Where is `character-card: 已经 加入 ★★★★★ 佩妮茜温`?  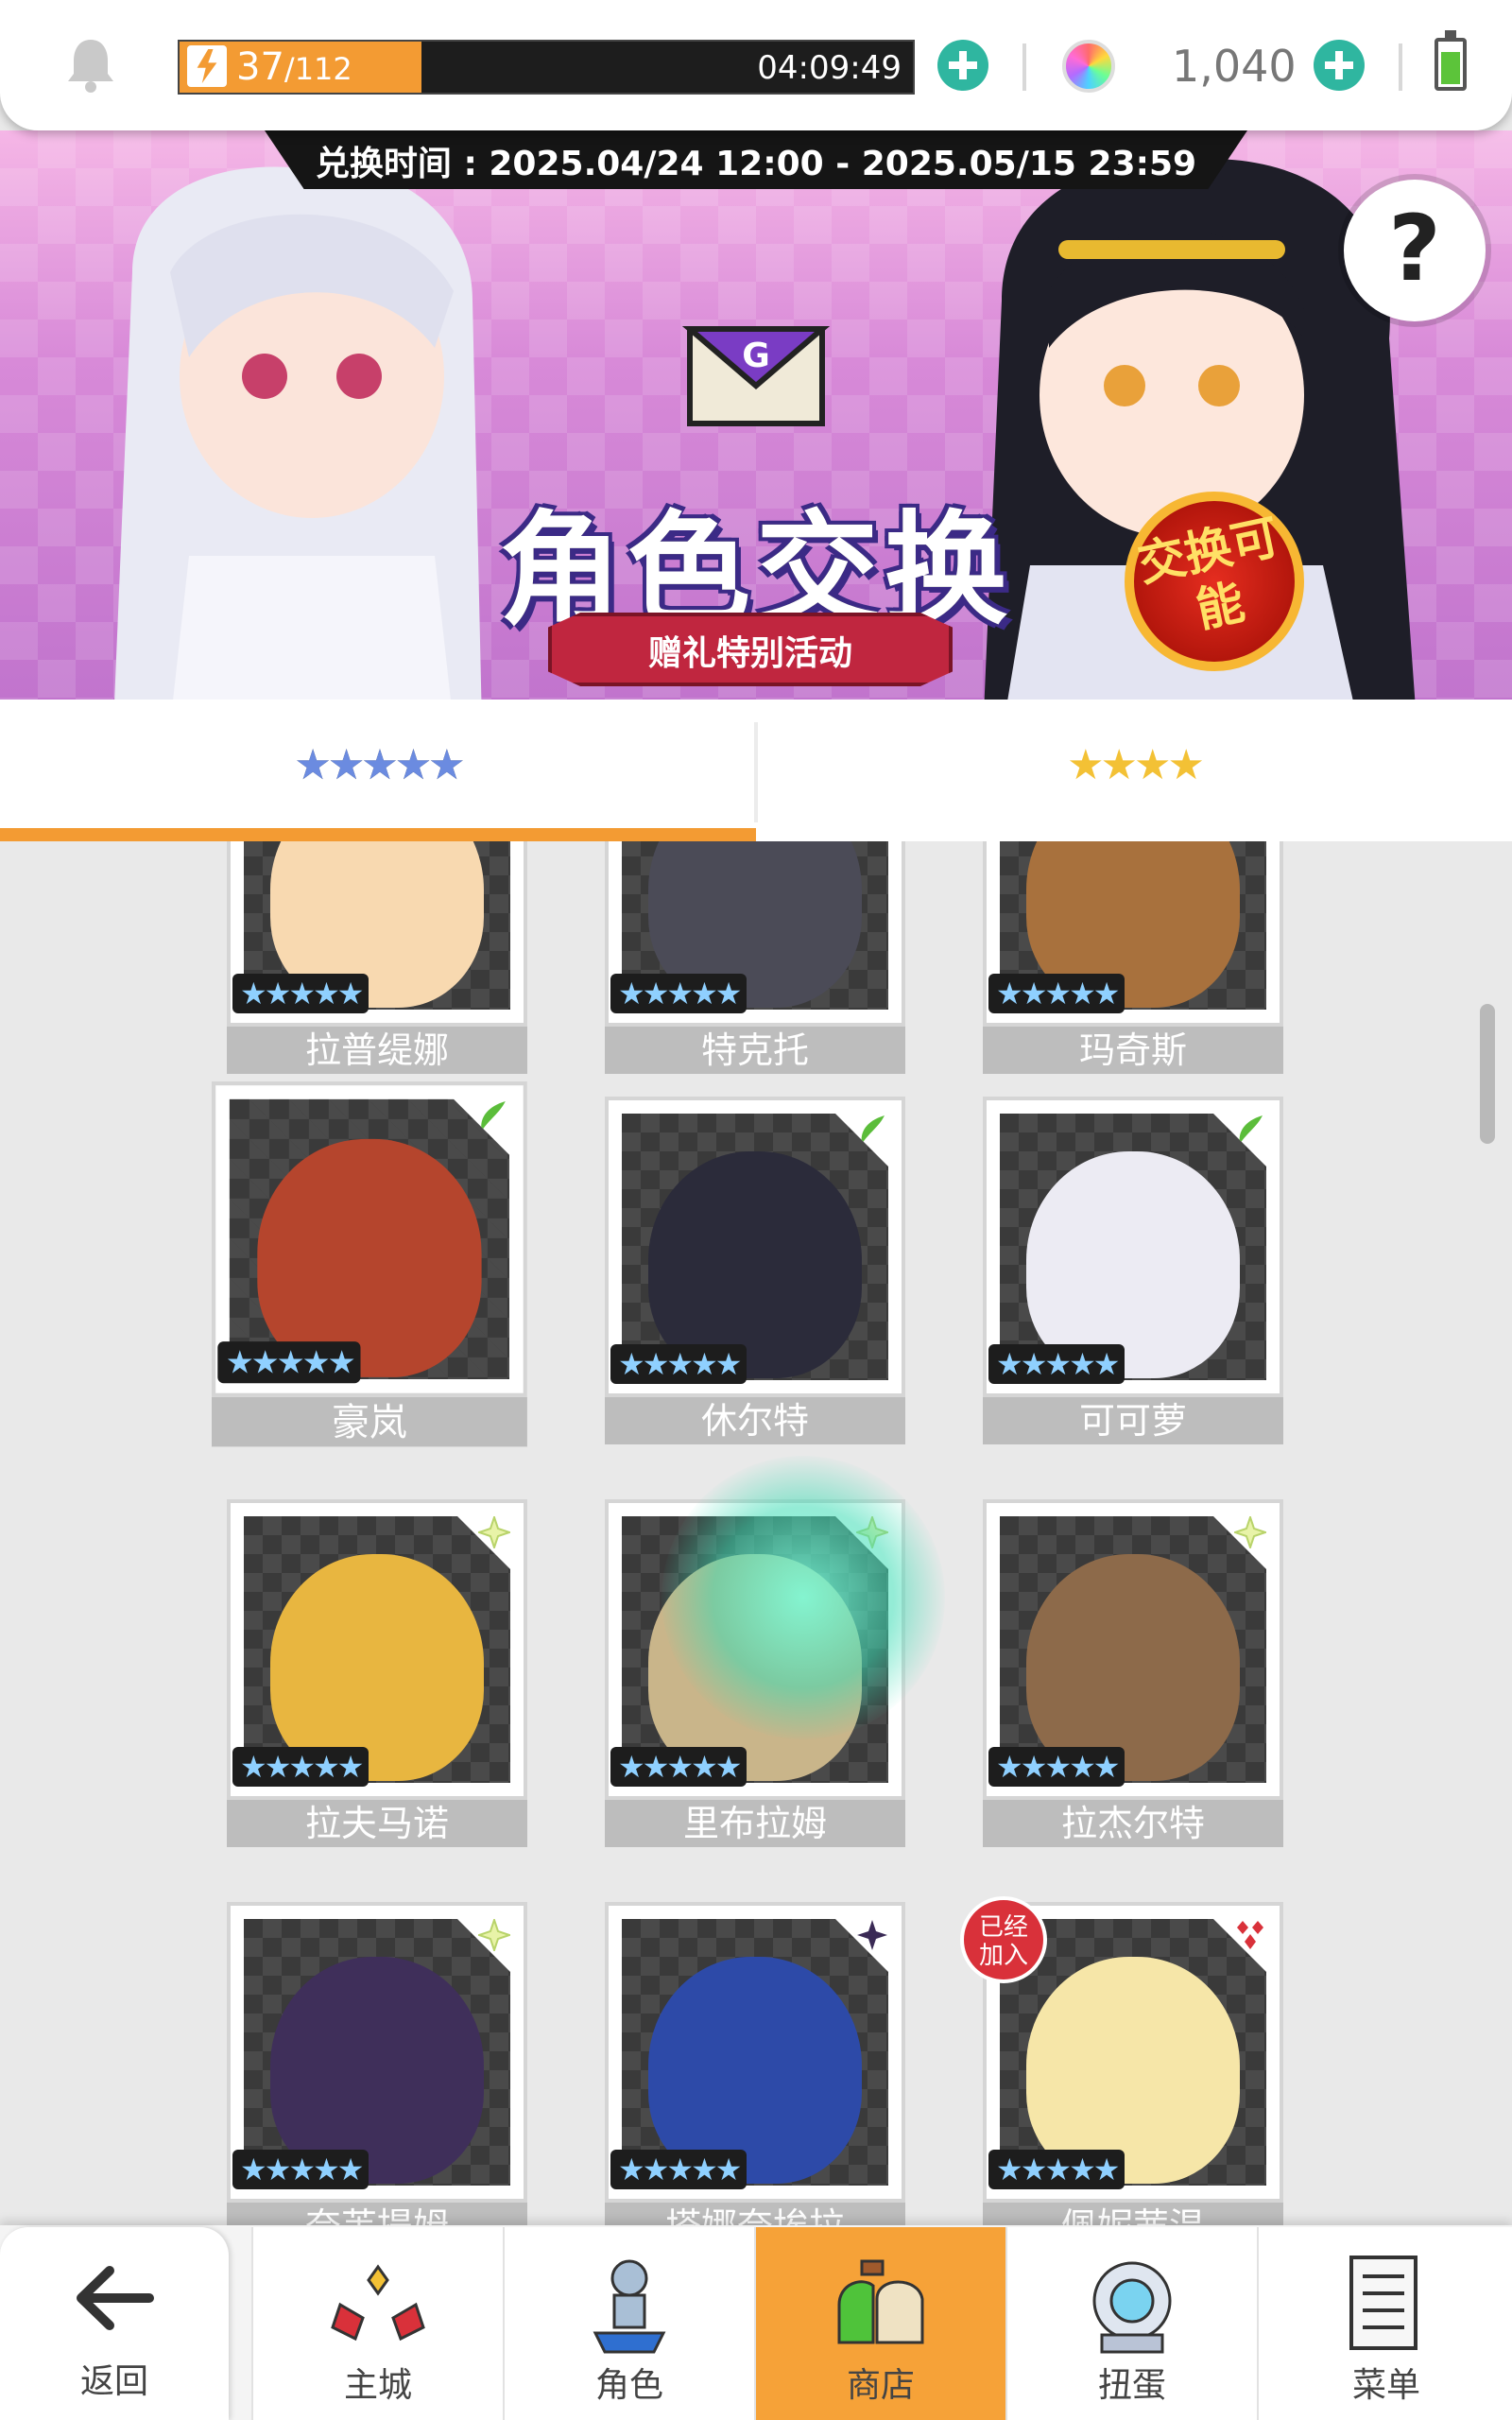 character-card: 已经 加入 ★★★★★ 佩妮茜温 is located at coordinates (1121, 2061).